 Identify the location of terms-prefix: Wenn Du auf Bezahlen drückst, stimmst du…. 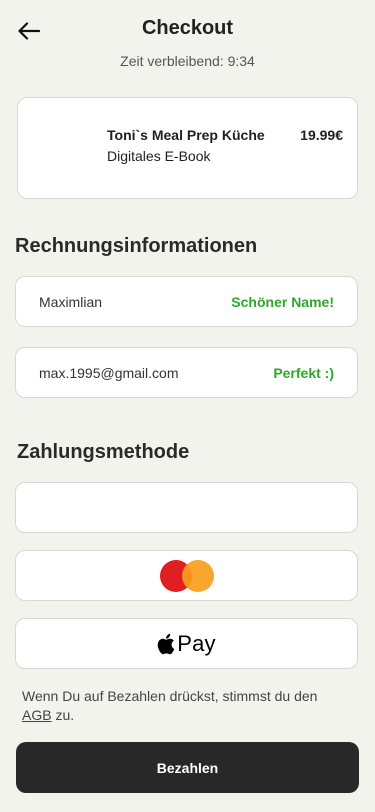
(170, 696).